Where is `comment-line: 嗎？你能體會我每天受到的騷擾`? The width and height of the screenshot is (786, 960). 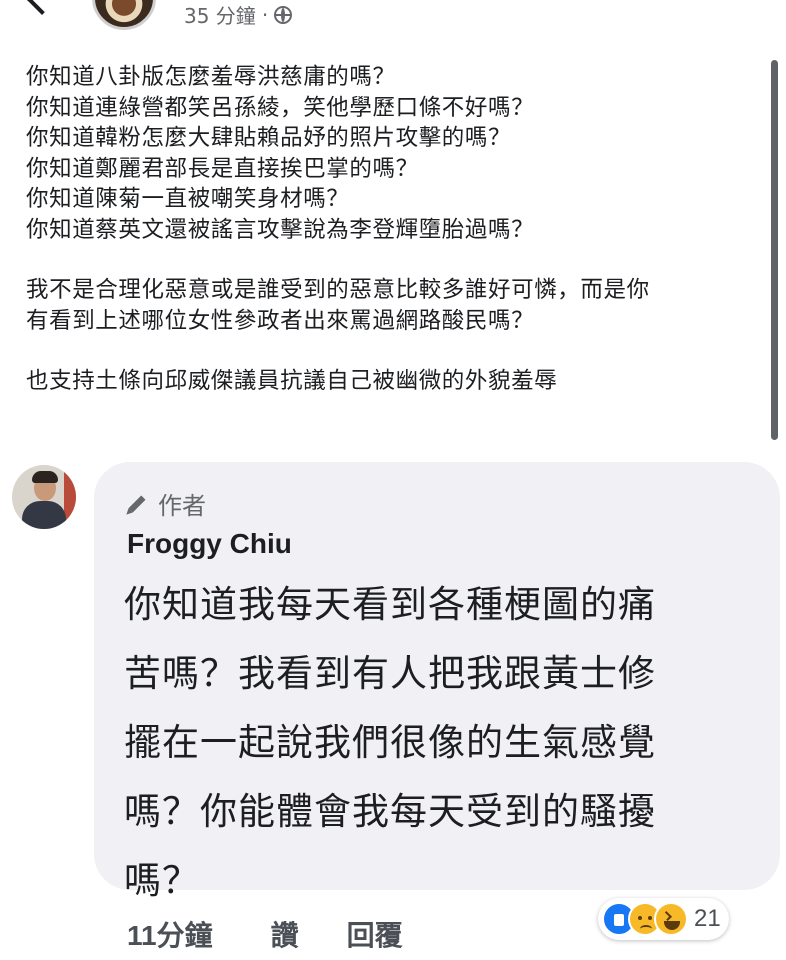
comment-line: 嗎？你能體會我每天受到的騷擾 is located at coordinates (390, 811).